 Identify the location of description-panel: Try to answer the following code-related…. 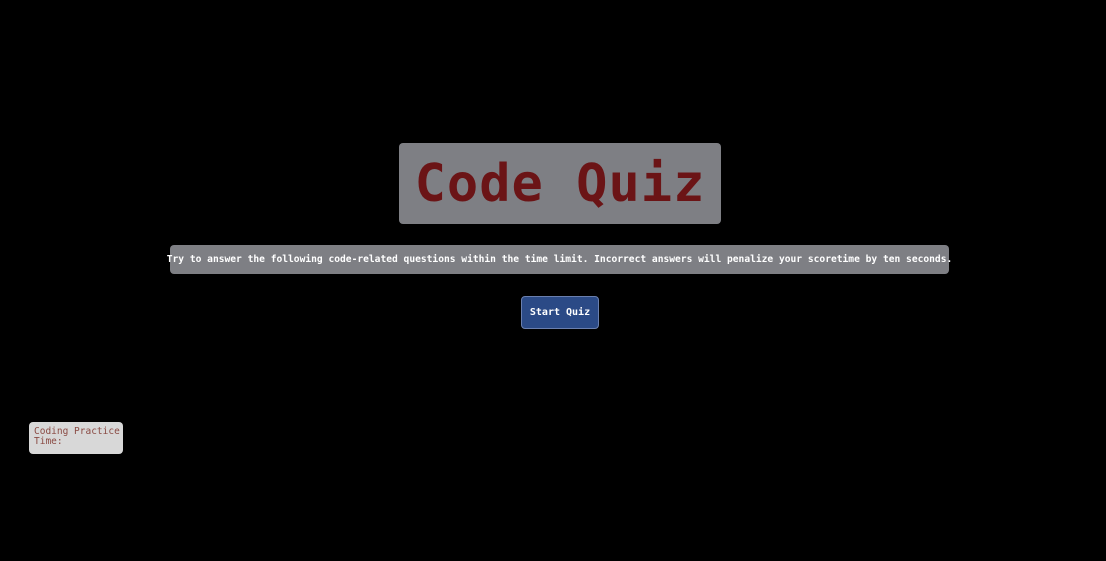
(559, 259).